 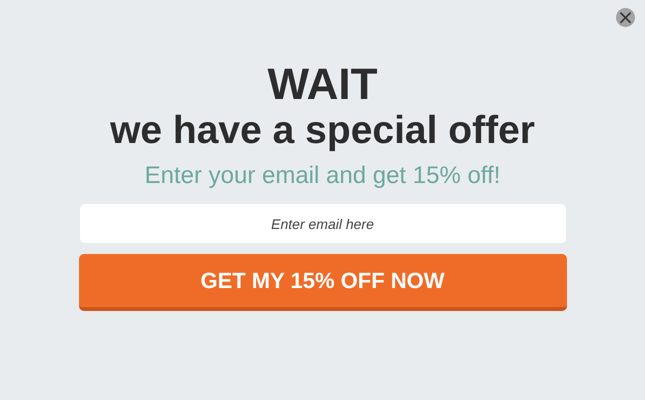 I want to click on submit-button: GET MY 15% OFF NOW, so click(x=322, y=282).